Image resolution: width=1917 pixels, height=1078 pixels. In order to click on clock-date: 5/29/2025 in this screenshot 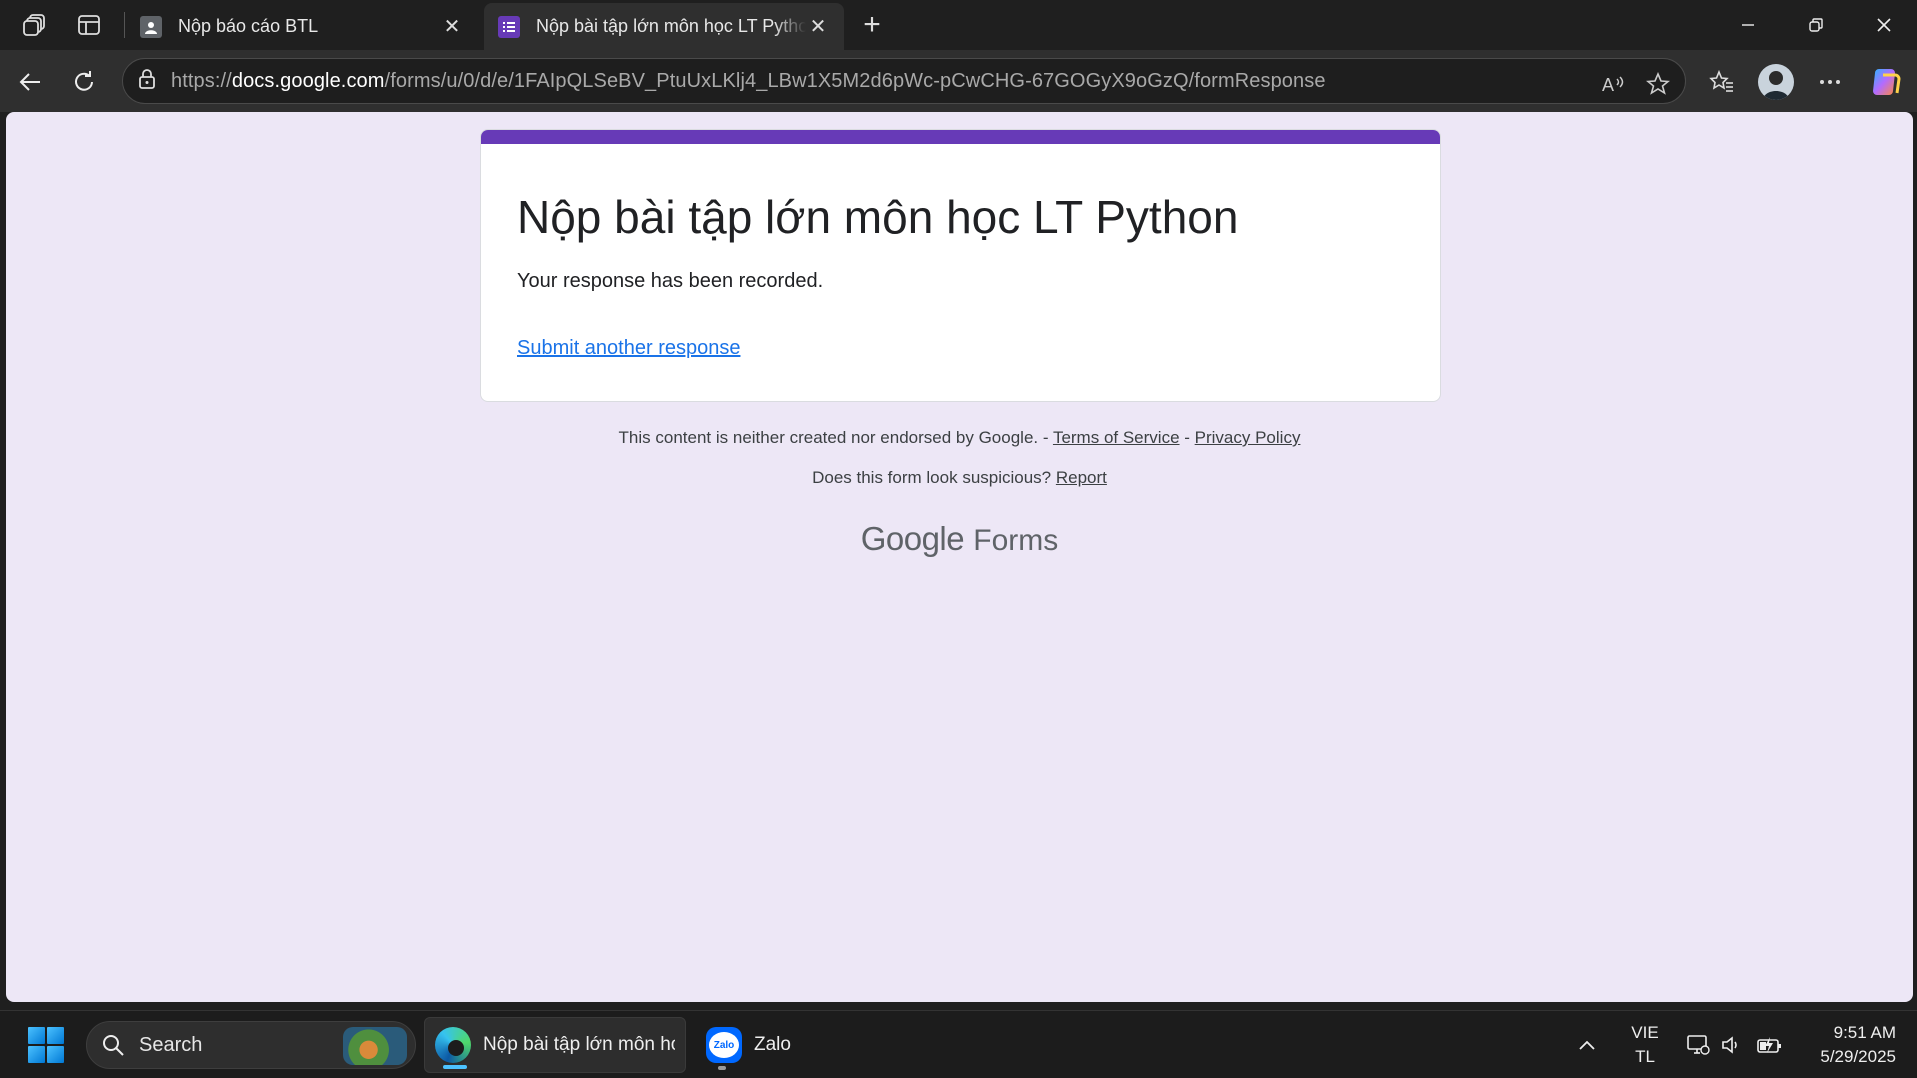, I will do `click(1858, 1056)`.